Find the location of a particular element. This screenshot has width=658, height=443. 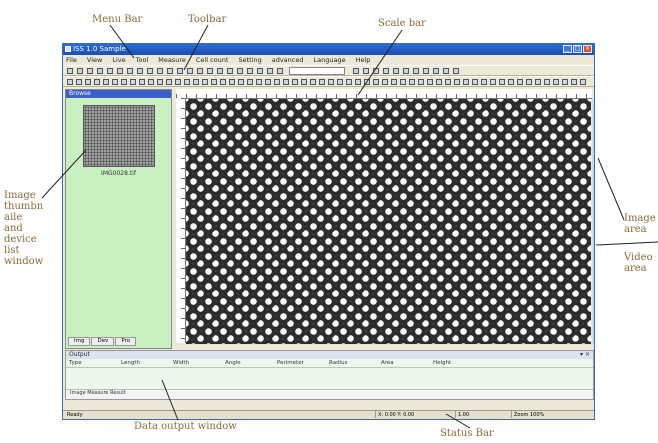

pointer-image-area is located at coordinates (611, 189).